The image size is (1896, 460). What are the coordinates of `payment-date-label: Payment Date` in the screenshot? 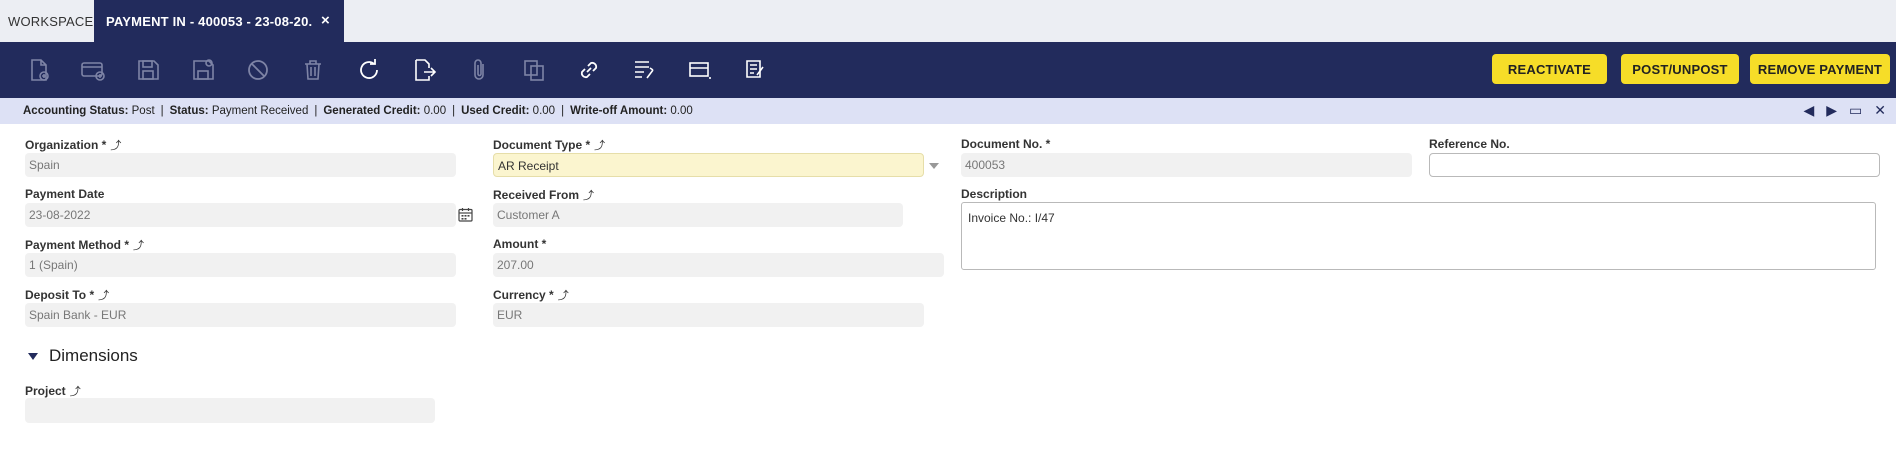 It's located at (65, 194).